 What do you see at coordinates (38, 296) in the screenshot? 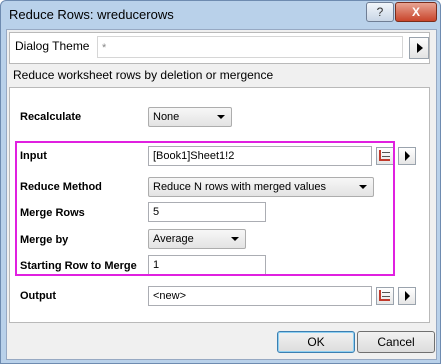
I see `output-label: Output` at bounding box center [38, 296].